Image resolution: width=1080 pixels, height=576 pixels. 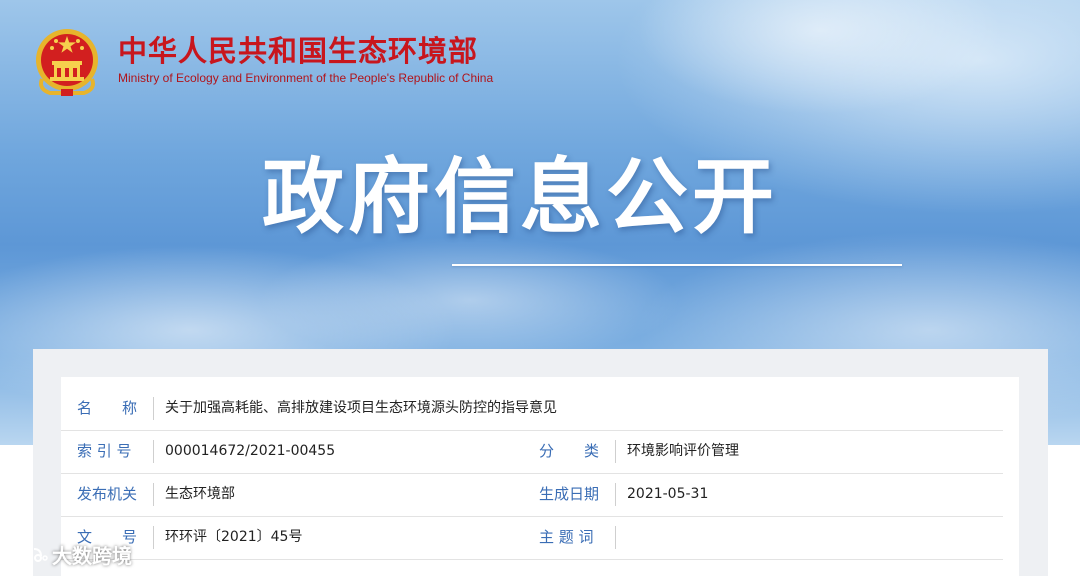 I want to click on category-value: 环境影响评价管理, so click(x=683, y=451).